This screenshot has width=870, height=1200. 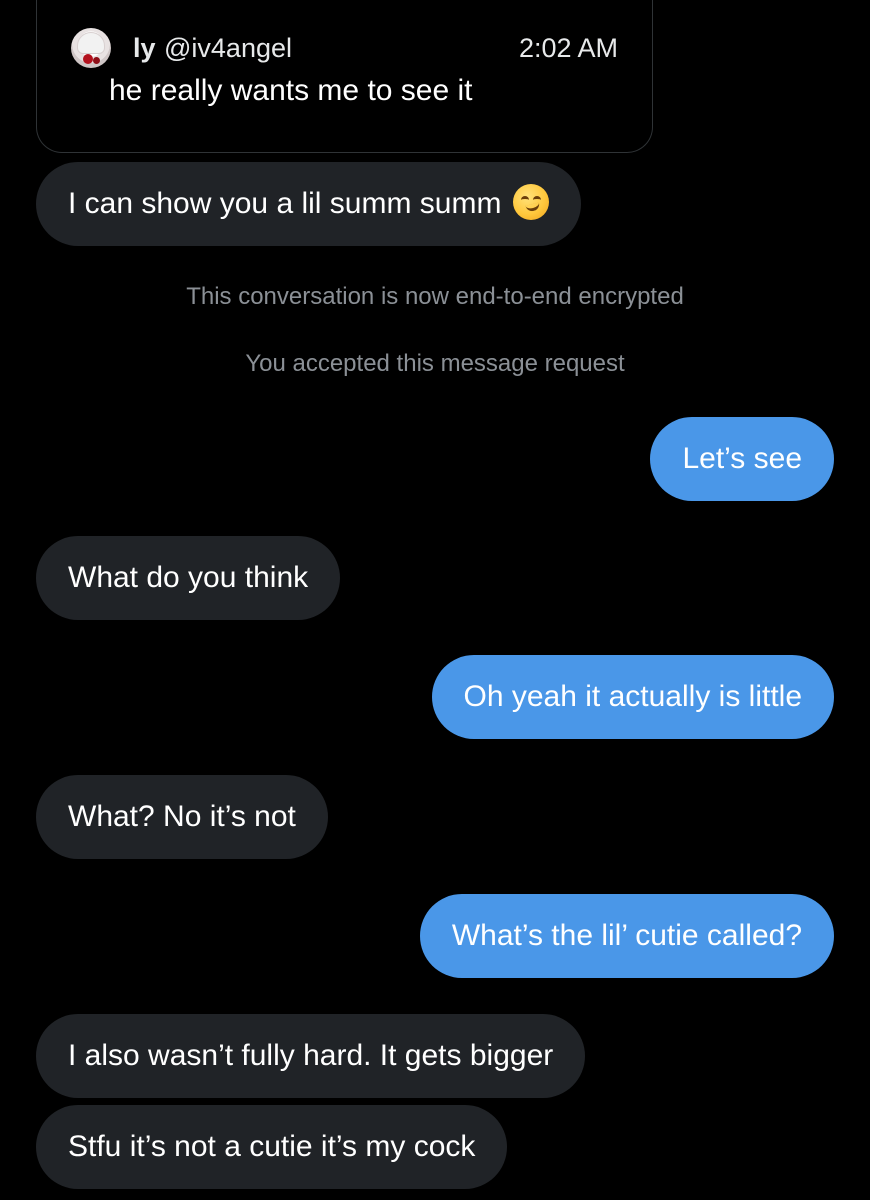 I want to click on message-bubble-received: Stfu it’s not a cutie it’s my cock, so click(x=272, y=1147).